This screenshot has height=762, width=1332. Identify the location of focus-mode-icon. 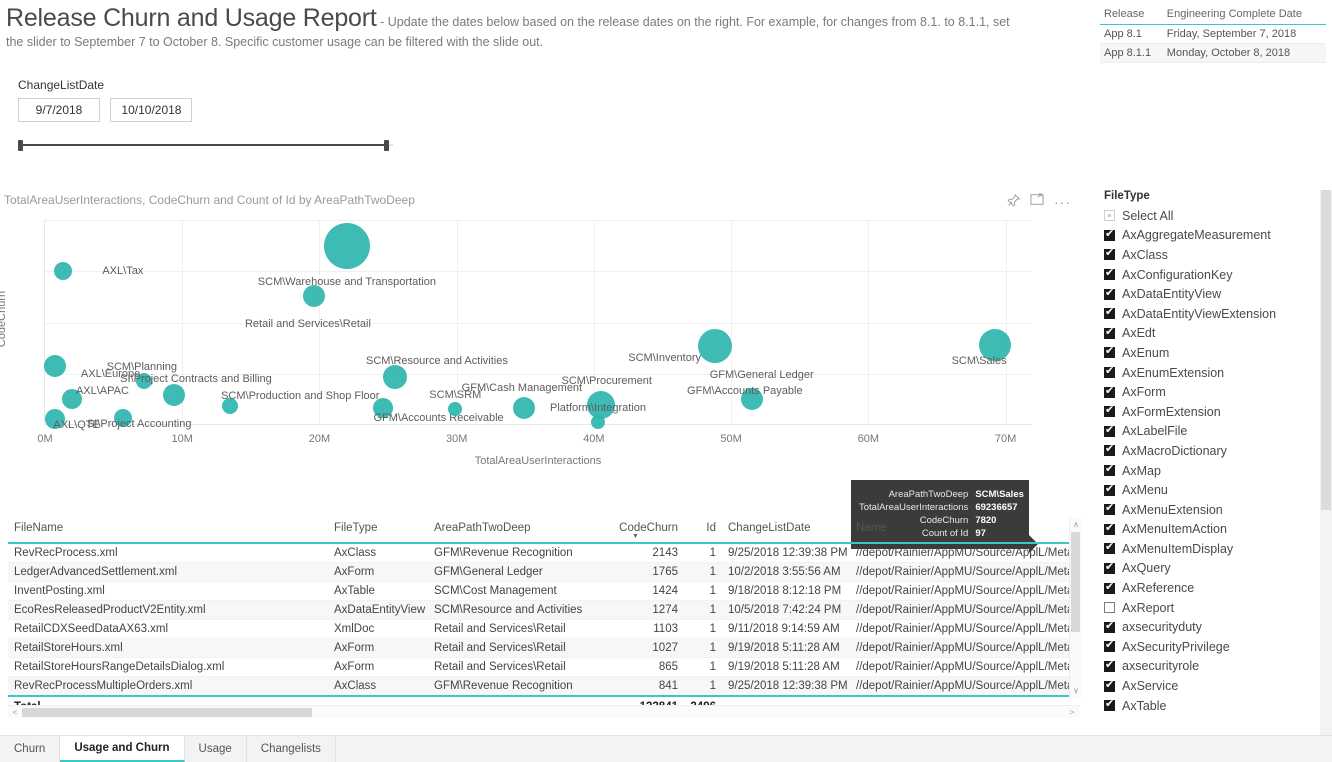
(1037, 201).